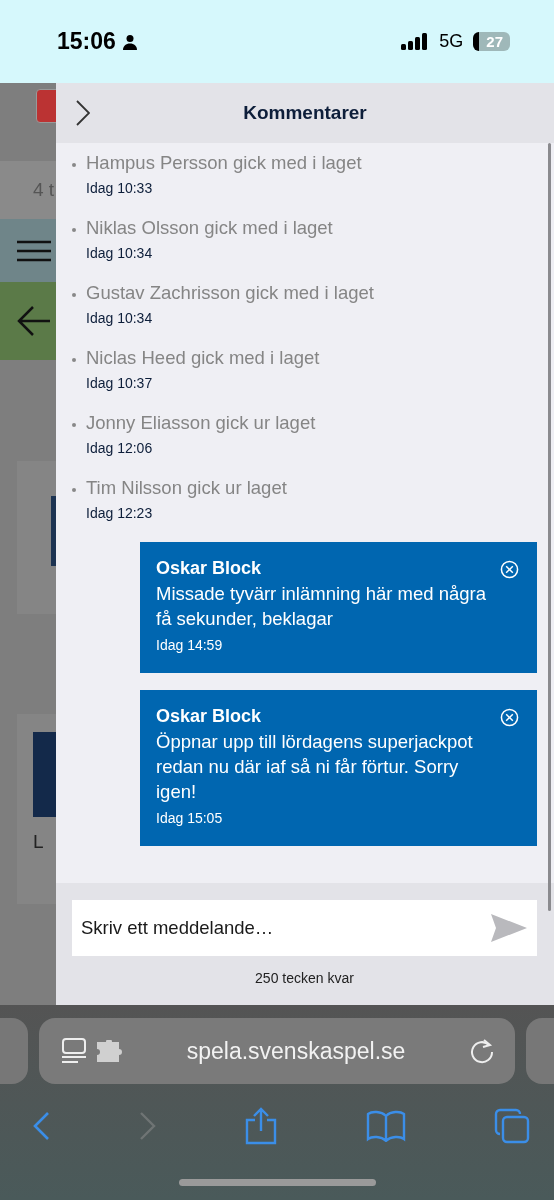 The width and height of the screenshot is (554, 1200). What do you see at coordinates (482, 1051) in the screenshot?
I see `reload-icon` at bounding box center [482, 1051].